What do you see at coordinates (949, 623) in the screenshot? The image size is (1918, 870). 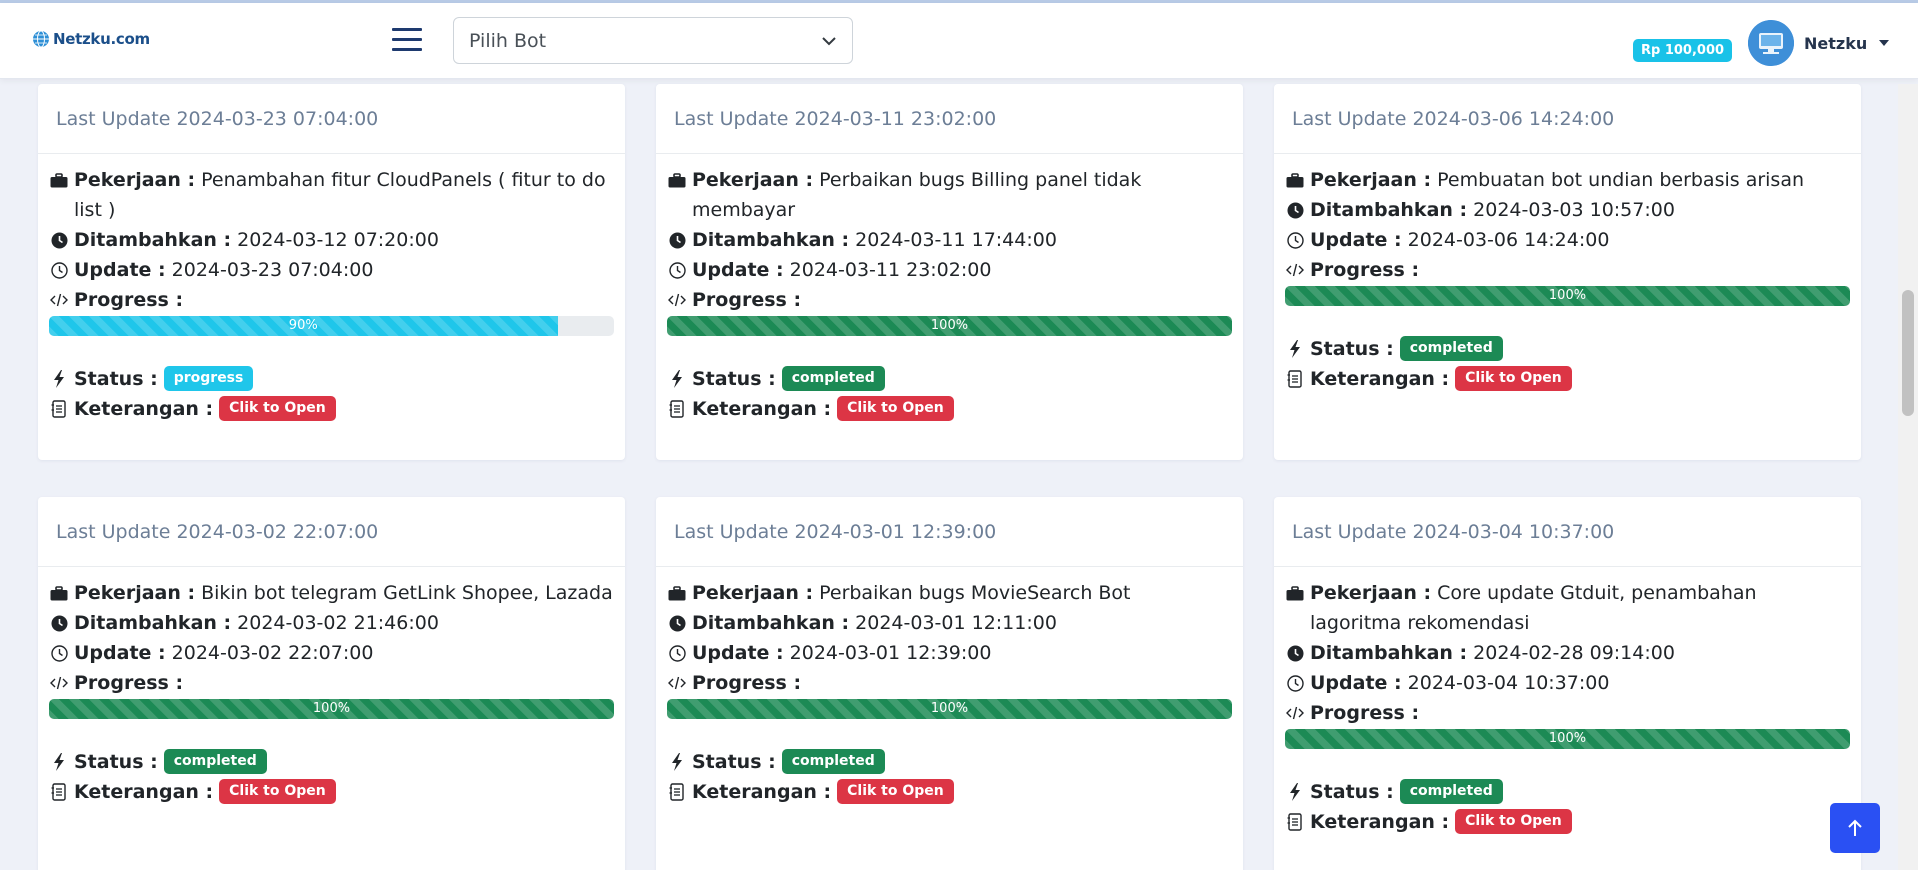 I see `ditambahkan-row: Ditambahkan :2024-03-01 12:11:00` at bounding box center [949, 623].